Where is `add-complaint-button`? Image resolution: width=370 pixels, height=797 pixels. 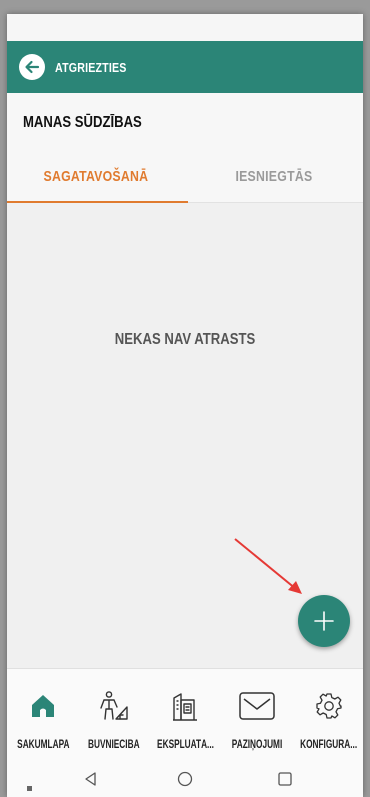
add-complaint-button is located at coordinates (324, 621).